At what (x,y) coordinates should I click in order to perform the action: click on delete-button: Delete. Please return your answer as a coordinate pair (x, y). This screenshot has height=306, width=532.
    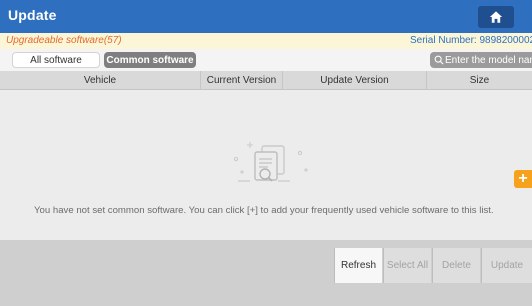
    Looking at the image, I should click on (456, 265).